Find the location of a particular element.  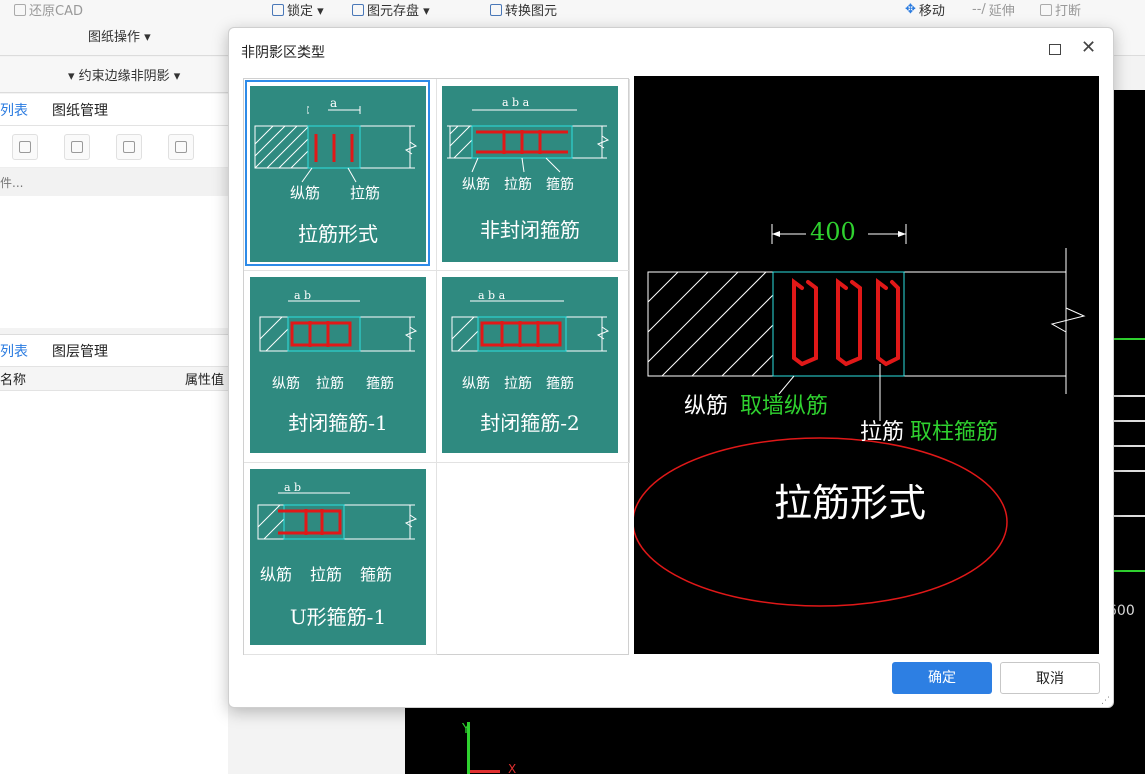

tab-drawing-mgmt: 图纸管理 is located at coordinates (80, 110).